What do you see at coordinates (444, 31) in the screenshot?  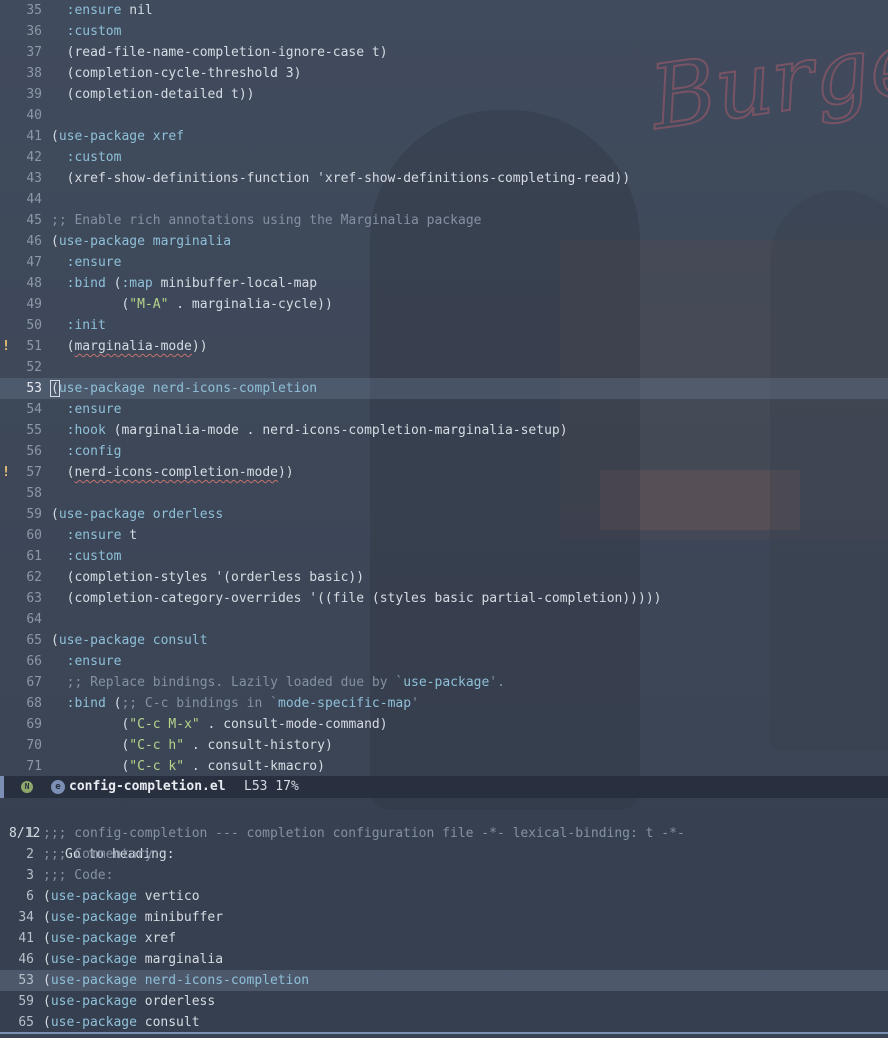 I see `code-line: 36 :custom` at bounding box center [444, 31].